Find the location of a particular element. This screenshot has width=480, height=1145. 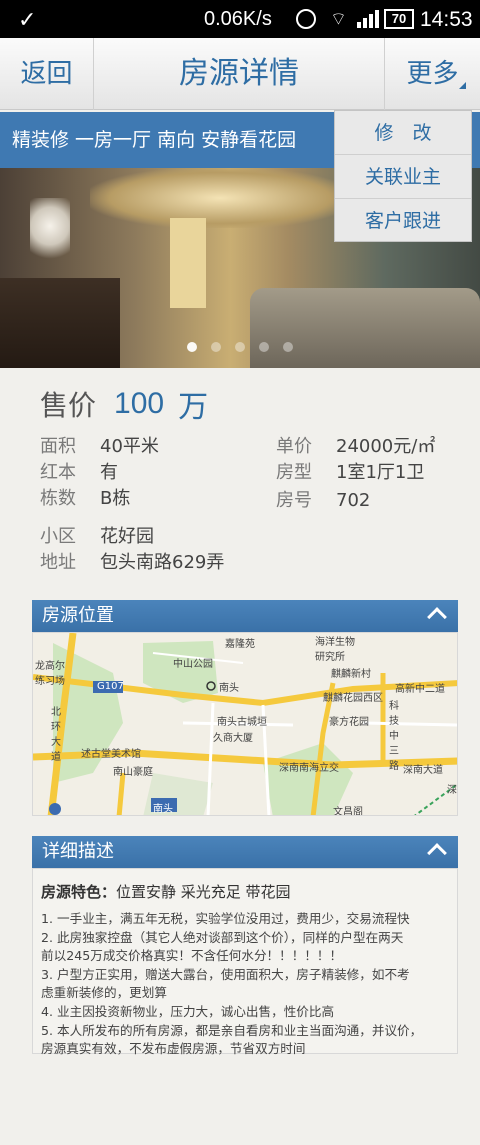

map-label: 深南南海立交 is located at coordinates (309, 768).